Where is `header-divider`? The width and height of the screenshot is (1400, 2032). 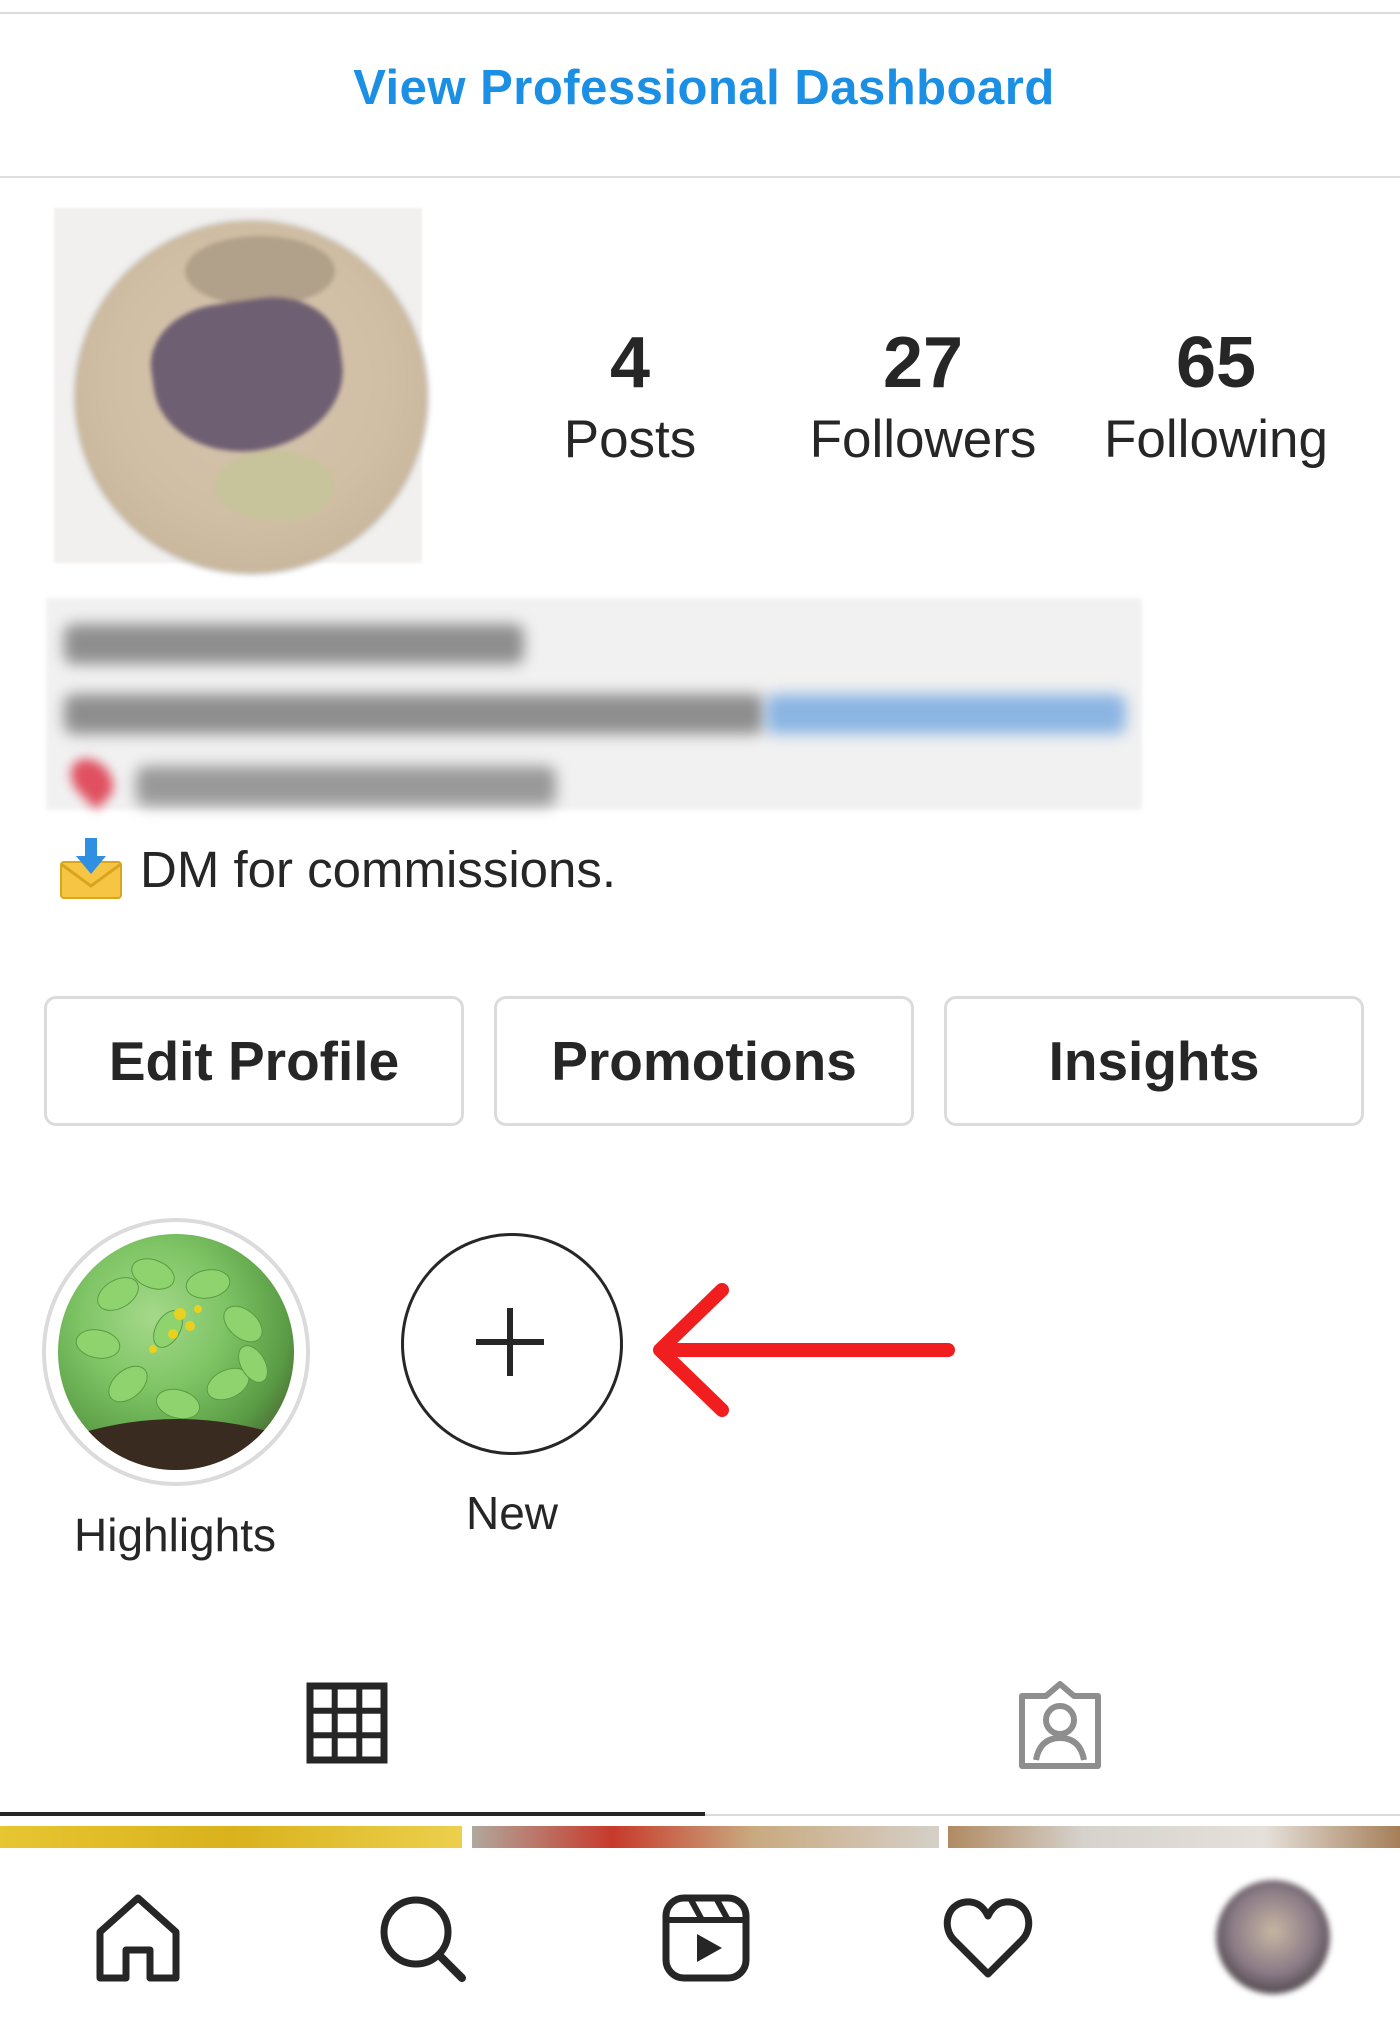
header-divider is located at coordinates (700, 177).